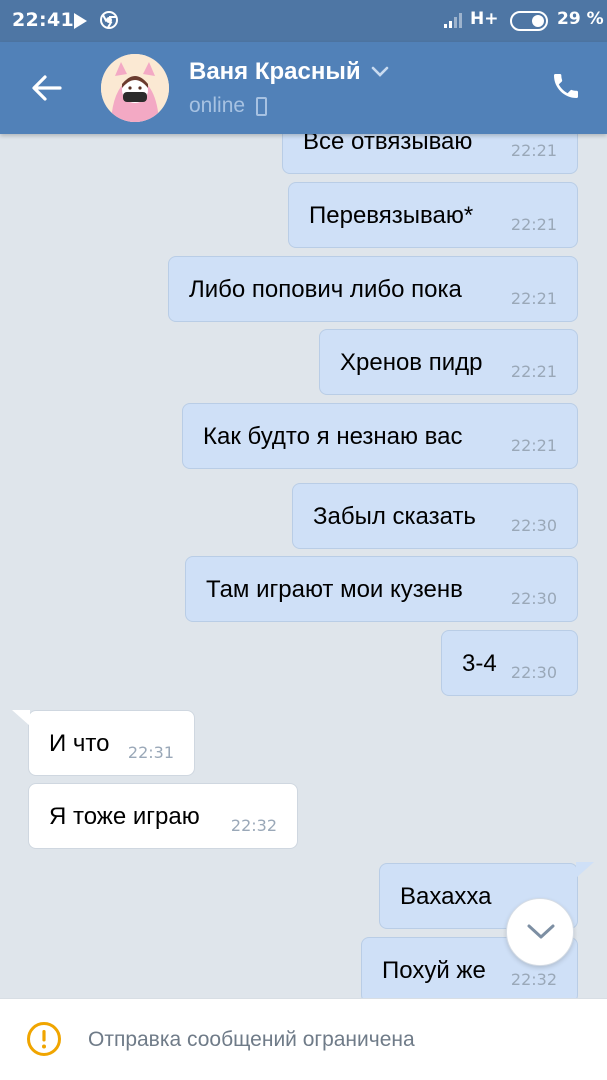  I want to click on status-row: online, so click(228, 106).